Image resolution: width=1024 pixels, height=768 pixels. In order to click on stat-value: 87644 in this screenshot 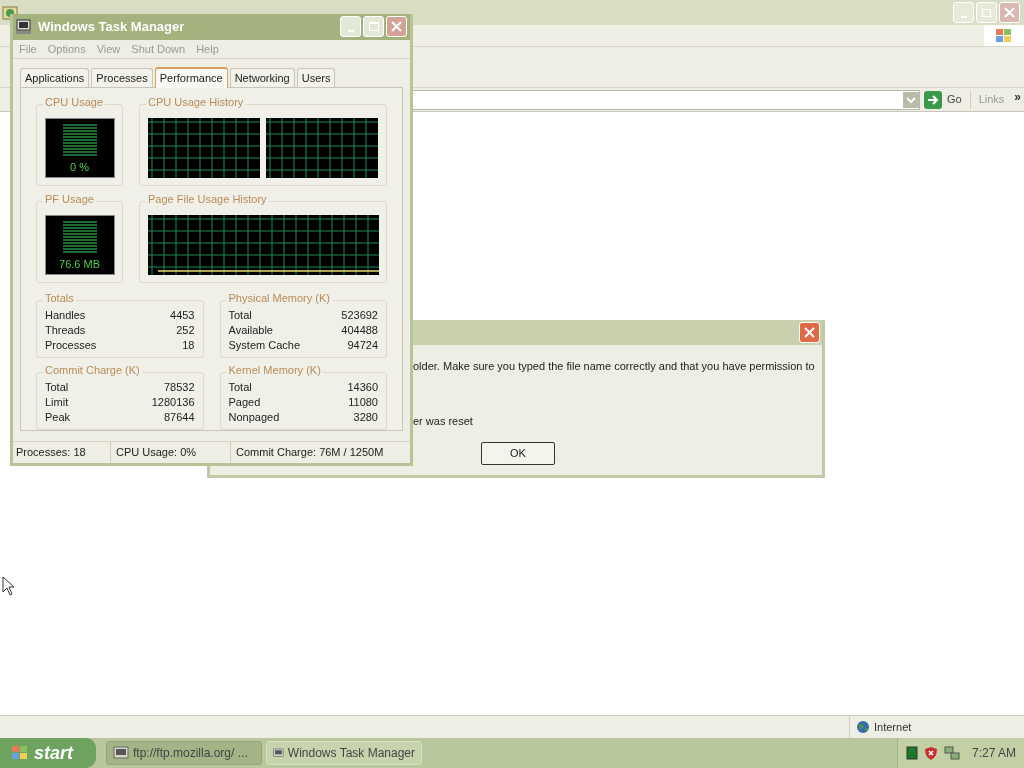, I will do `click(179, 417)`.